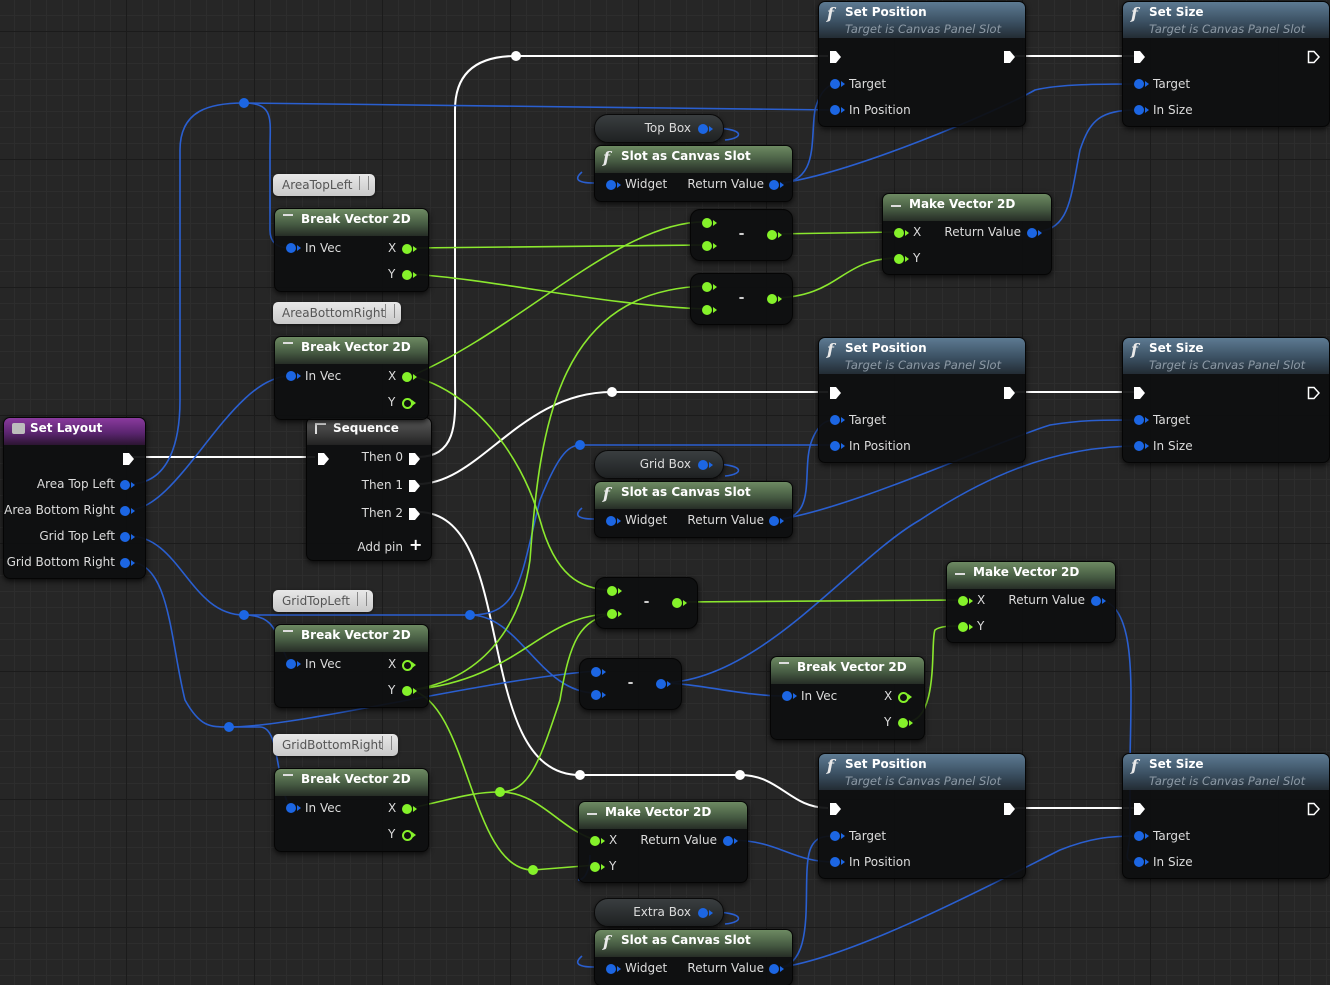 The height and width of the screenshot is (985, 1330). Describe the element at coordinates (127, 485) in the screenshot. I see `area-top-left-pin` at that location.